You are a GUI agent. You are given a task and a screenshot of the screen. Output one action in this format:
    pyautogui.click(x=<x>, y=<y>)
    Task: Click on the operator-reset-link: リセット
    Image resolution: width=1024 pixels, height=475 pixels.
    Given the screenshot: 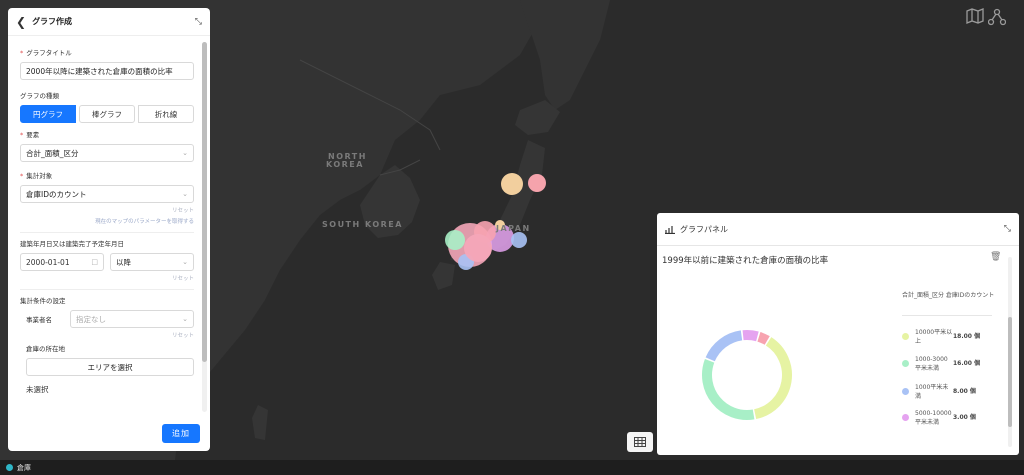 What is the action you would take?
    pyautogui.click(x=107, y=335)
    